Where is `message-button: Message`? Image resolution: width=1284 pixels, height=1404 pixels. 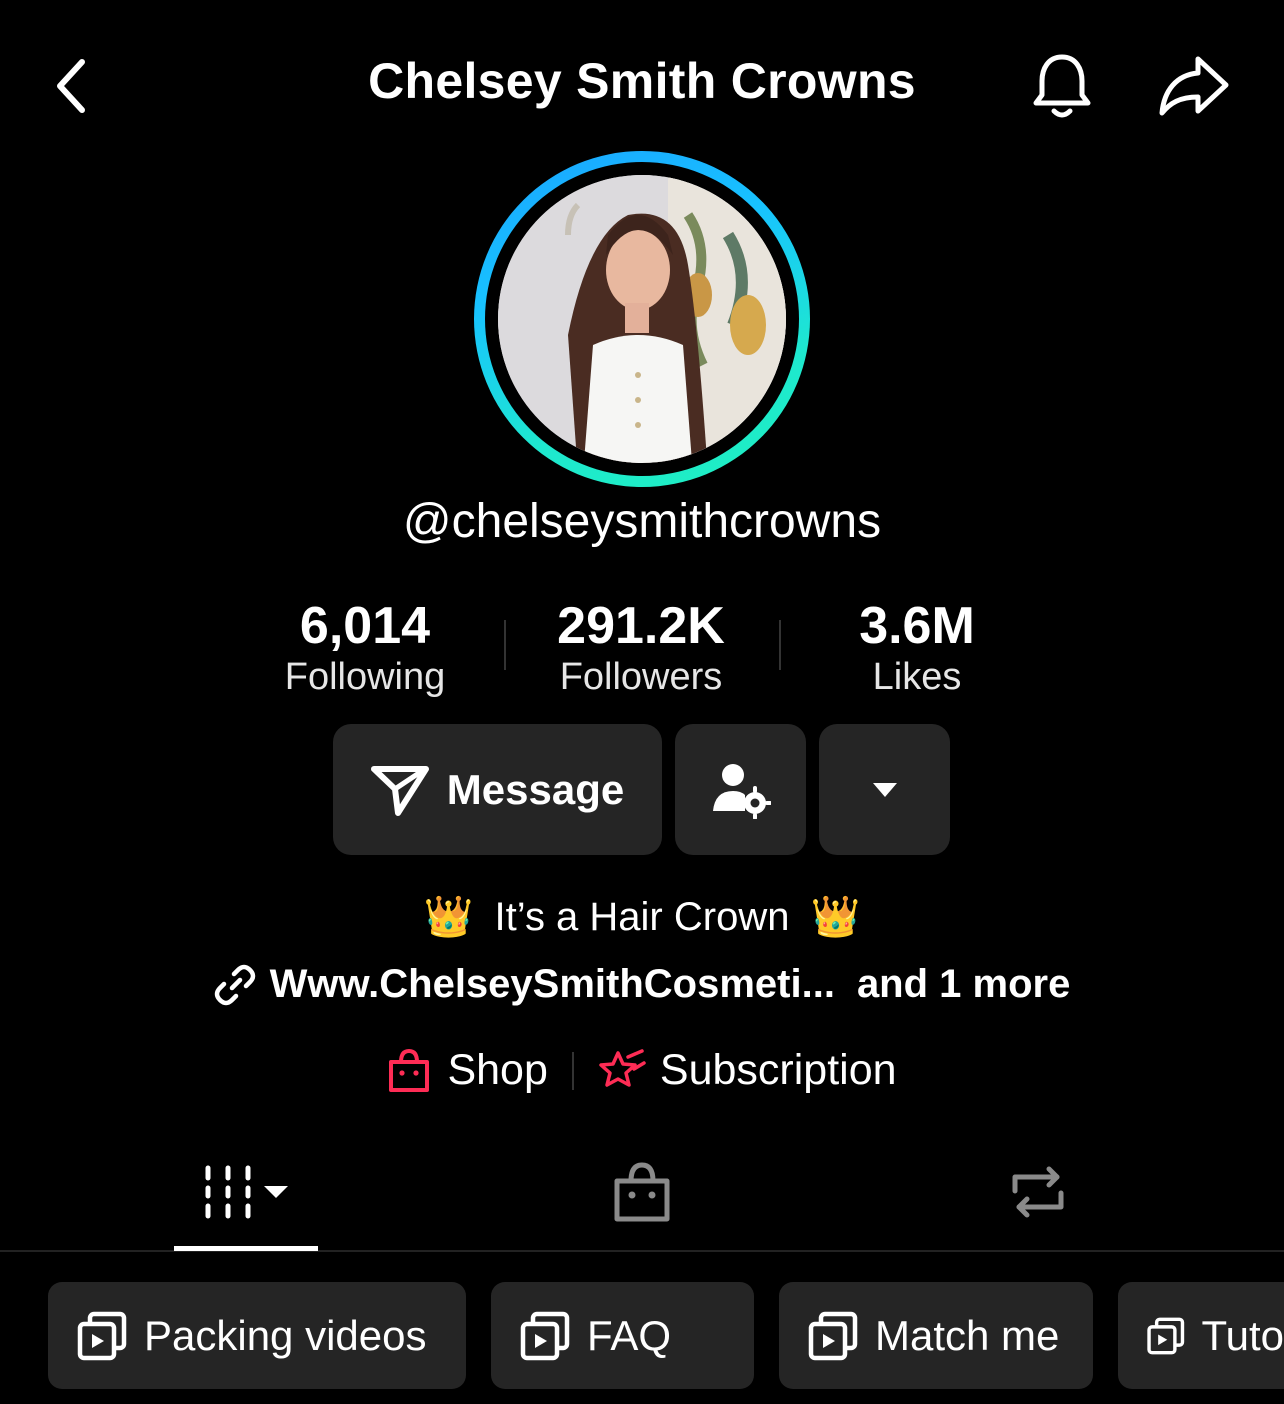
message-button: Message is located at coordinates (497, 789).